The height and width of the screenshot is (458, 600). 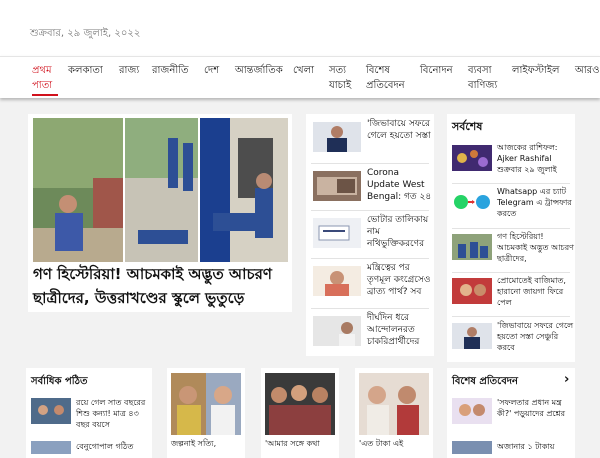 I want to click on nav-item-kolkata: কলকাতা, so click(x=85, y=70).